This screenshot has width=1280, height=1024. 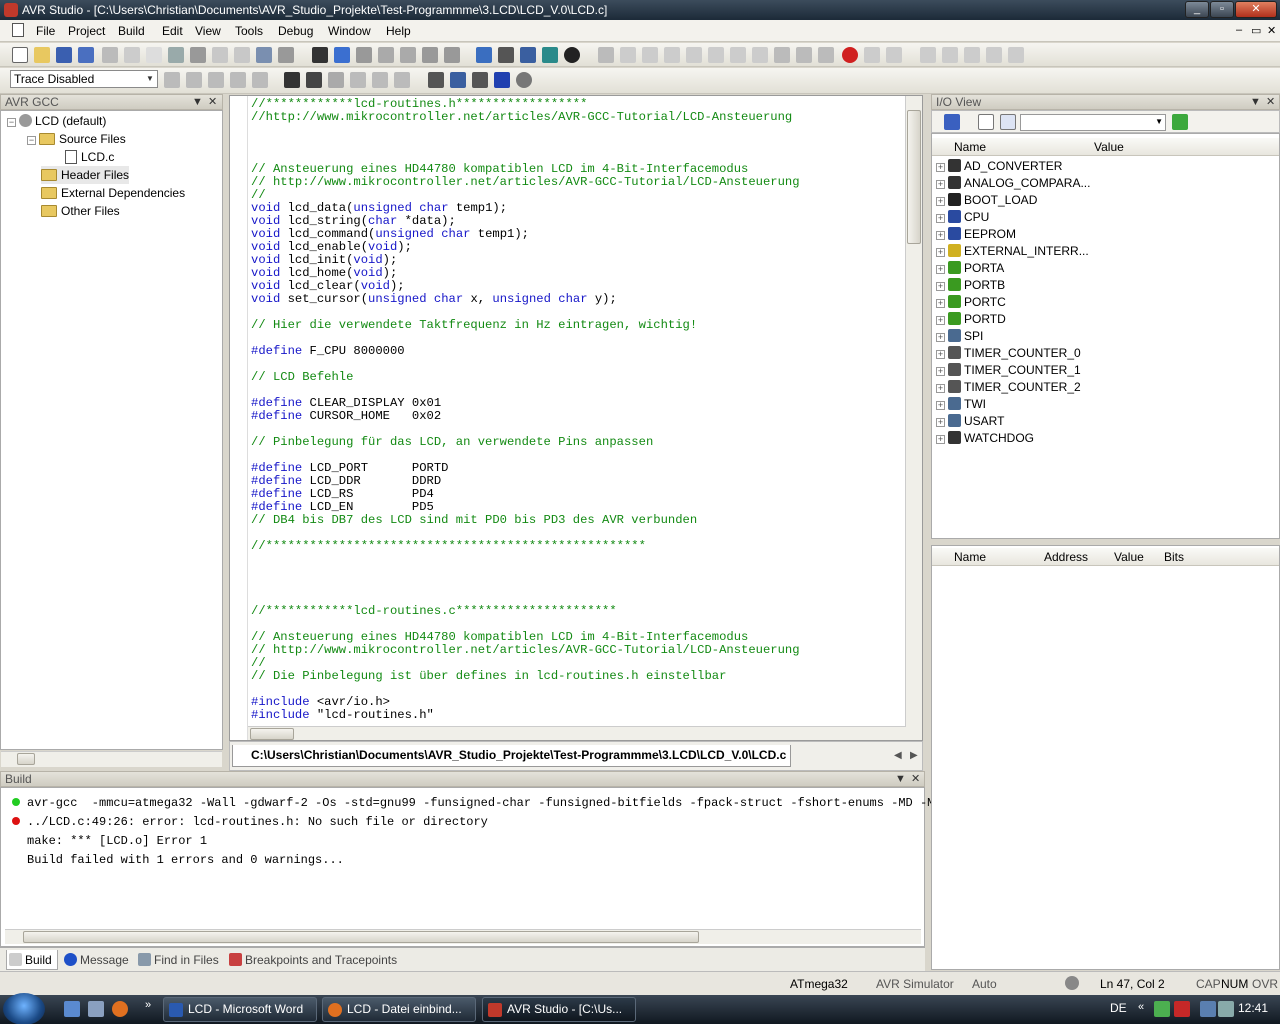 What do you see at coordinates (148, 1005) in the screenshot?
I see `quicklaunch-more-icon: »` at bounding box center [148, 1005].